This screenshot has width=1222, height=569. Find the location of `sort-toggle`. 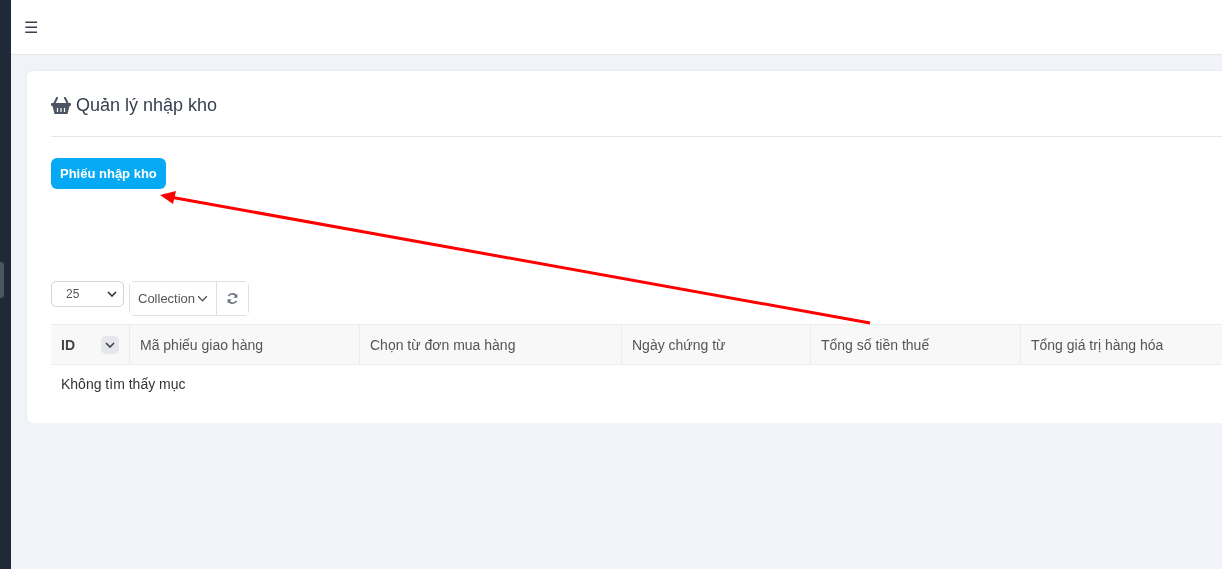

sort-toggle is located at coordinates (110, 344).